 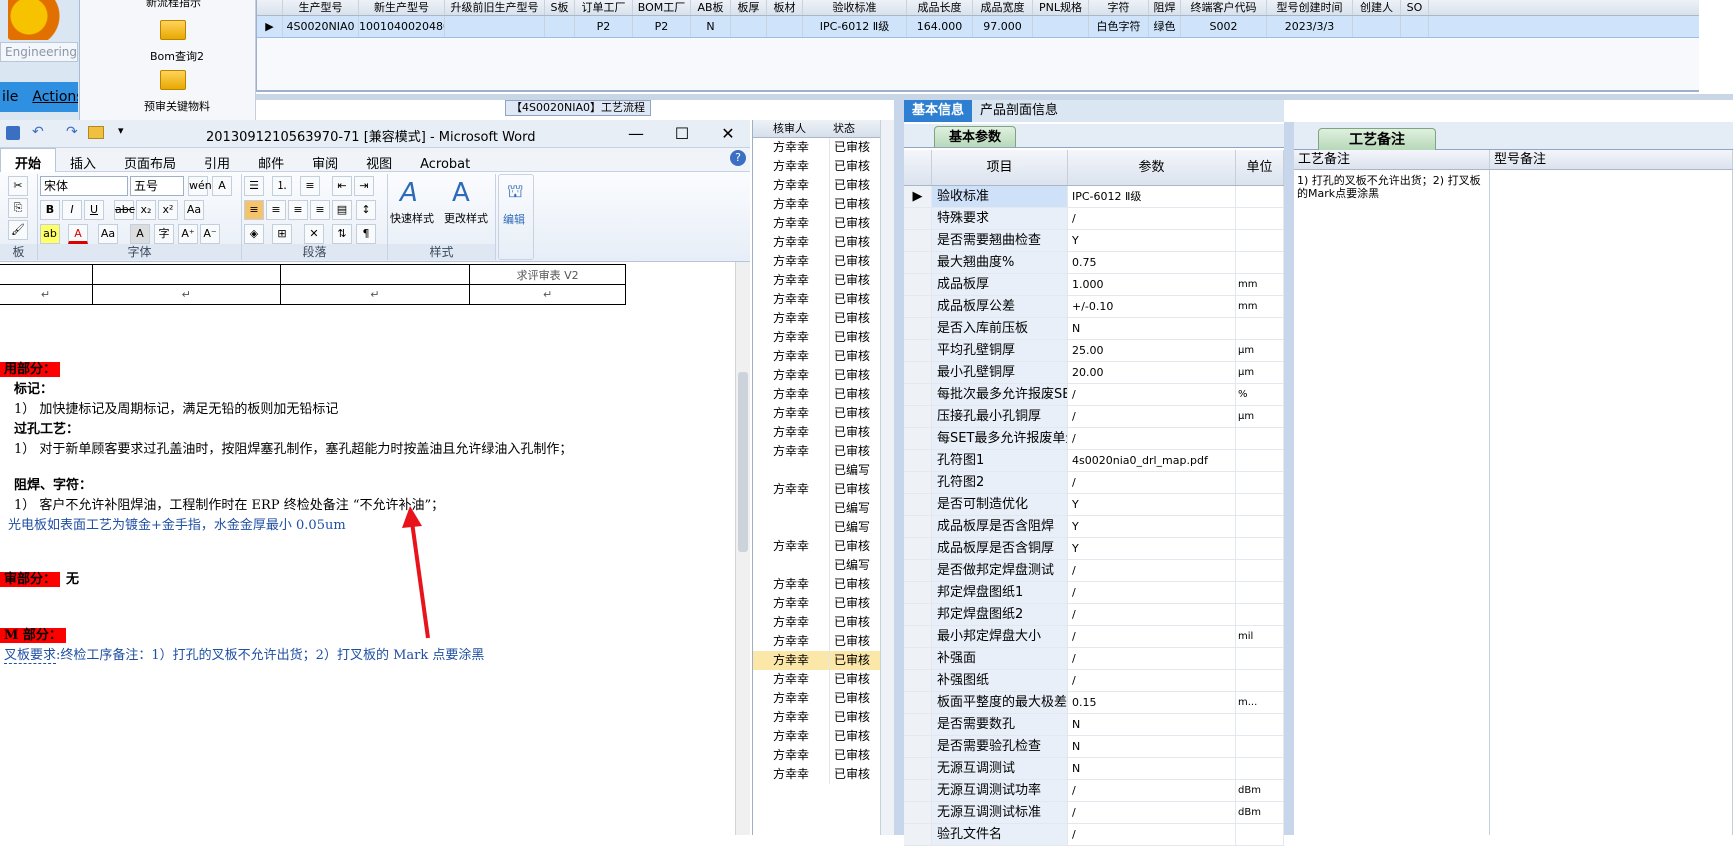 What do you see at coordinates (321, 26) in the screenshot?
I see `model-grid-cell: 4S0020NIA0` at bounding box center [321, 26].